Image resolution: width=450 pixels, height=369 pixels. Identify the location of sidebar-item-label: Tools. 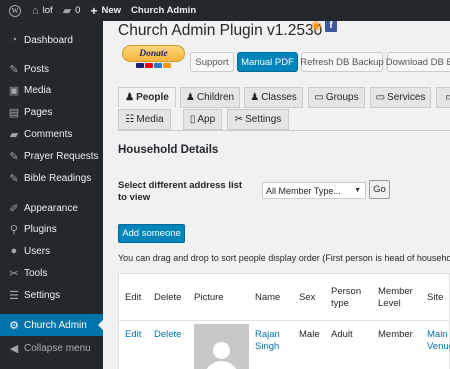
(36, 273).